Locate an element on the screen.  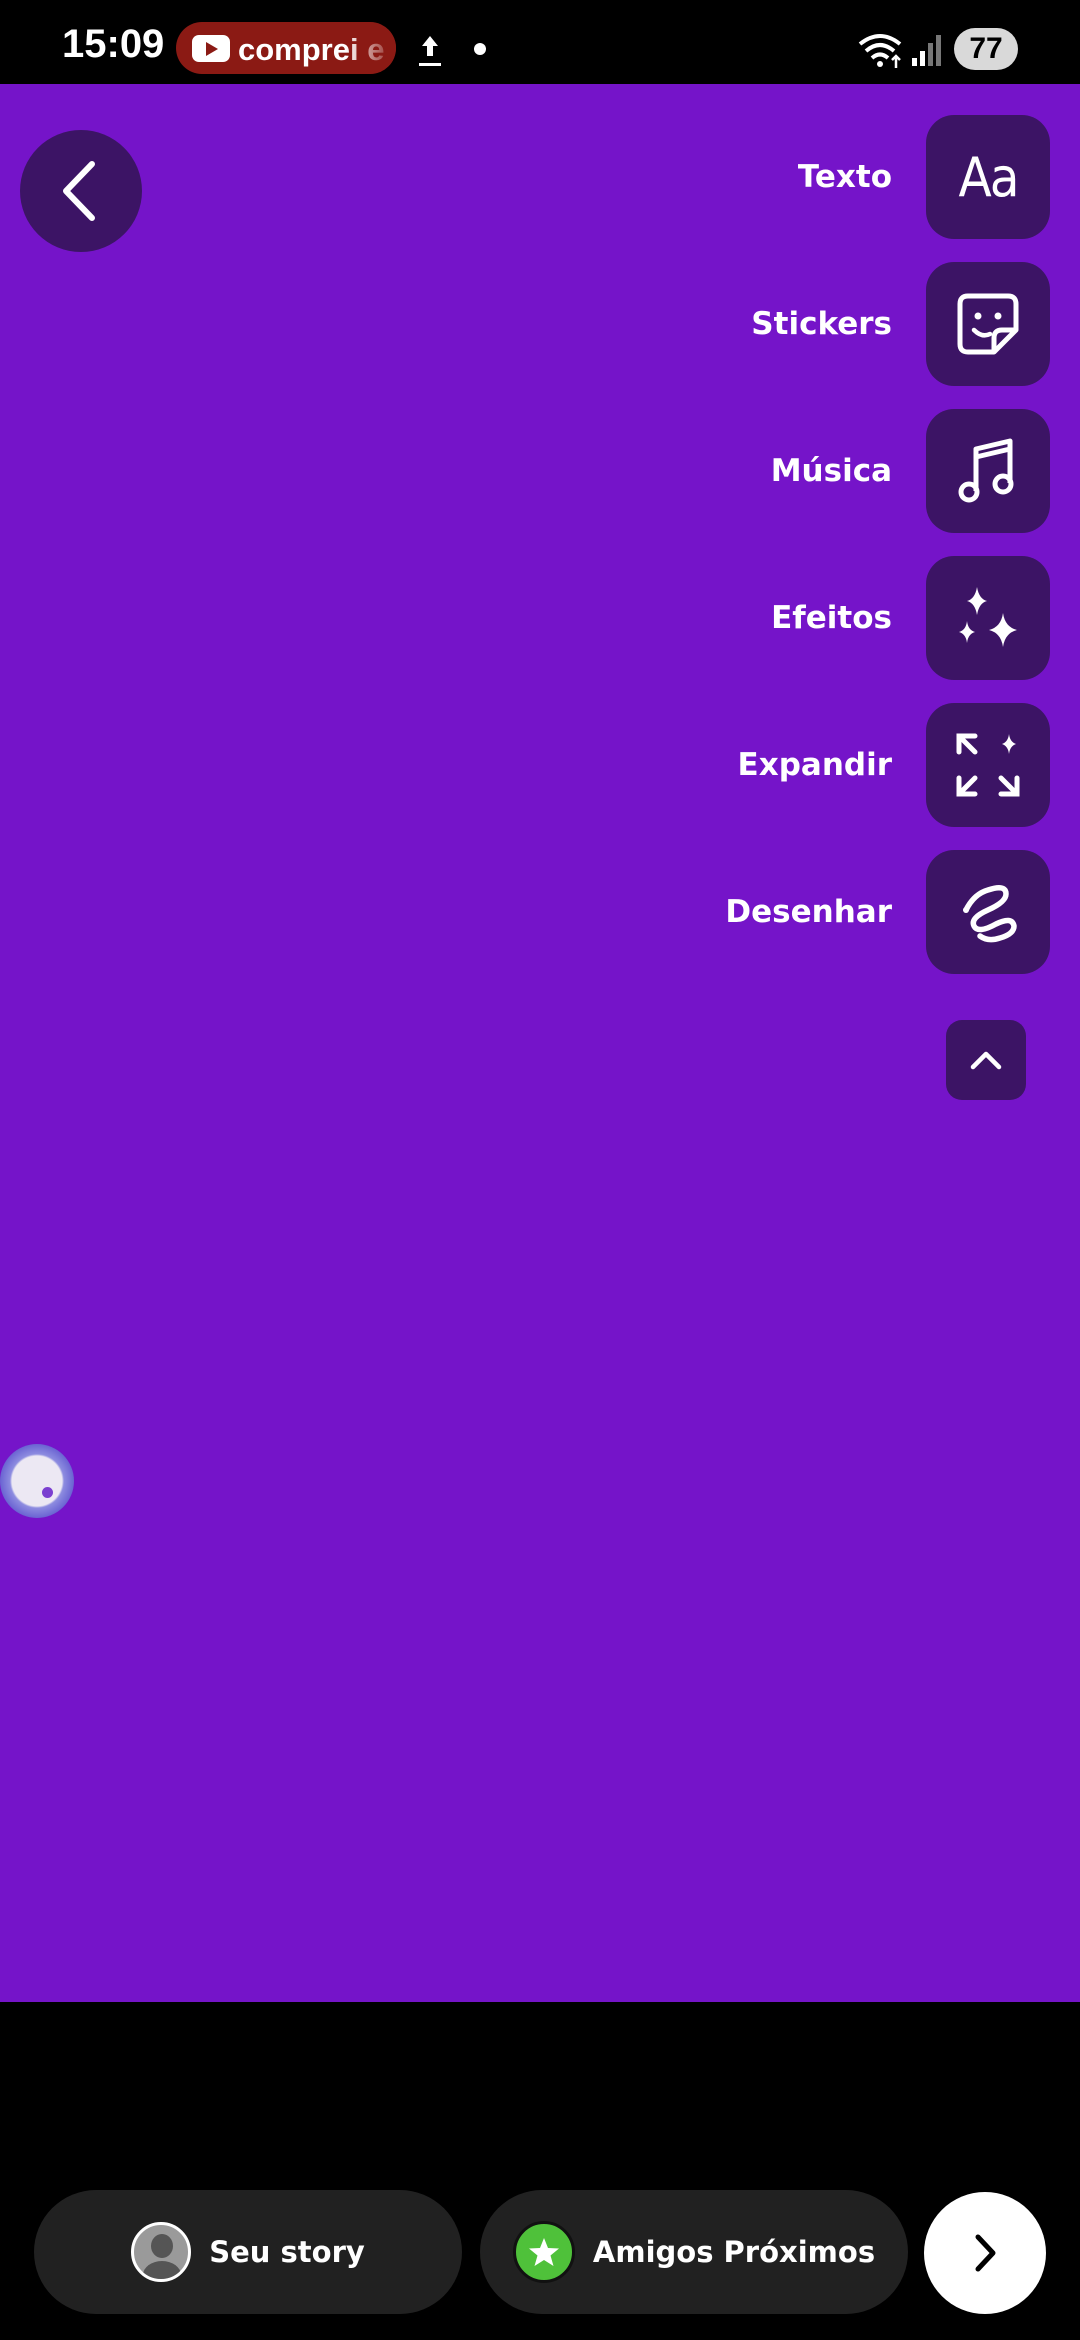
collapse-tools-button is located at coordinates (986, 1060).